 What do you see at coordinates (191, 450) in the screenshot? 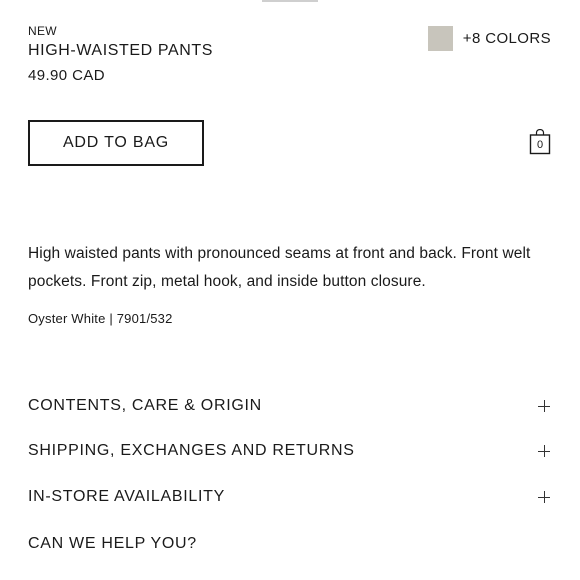
I see `accordion-label: SHIPPING, EXCHANGES AND RETURNS` at bounding box center [191, 450].